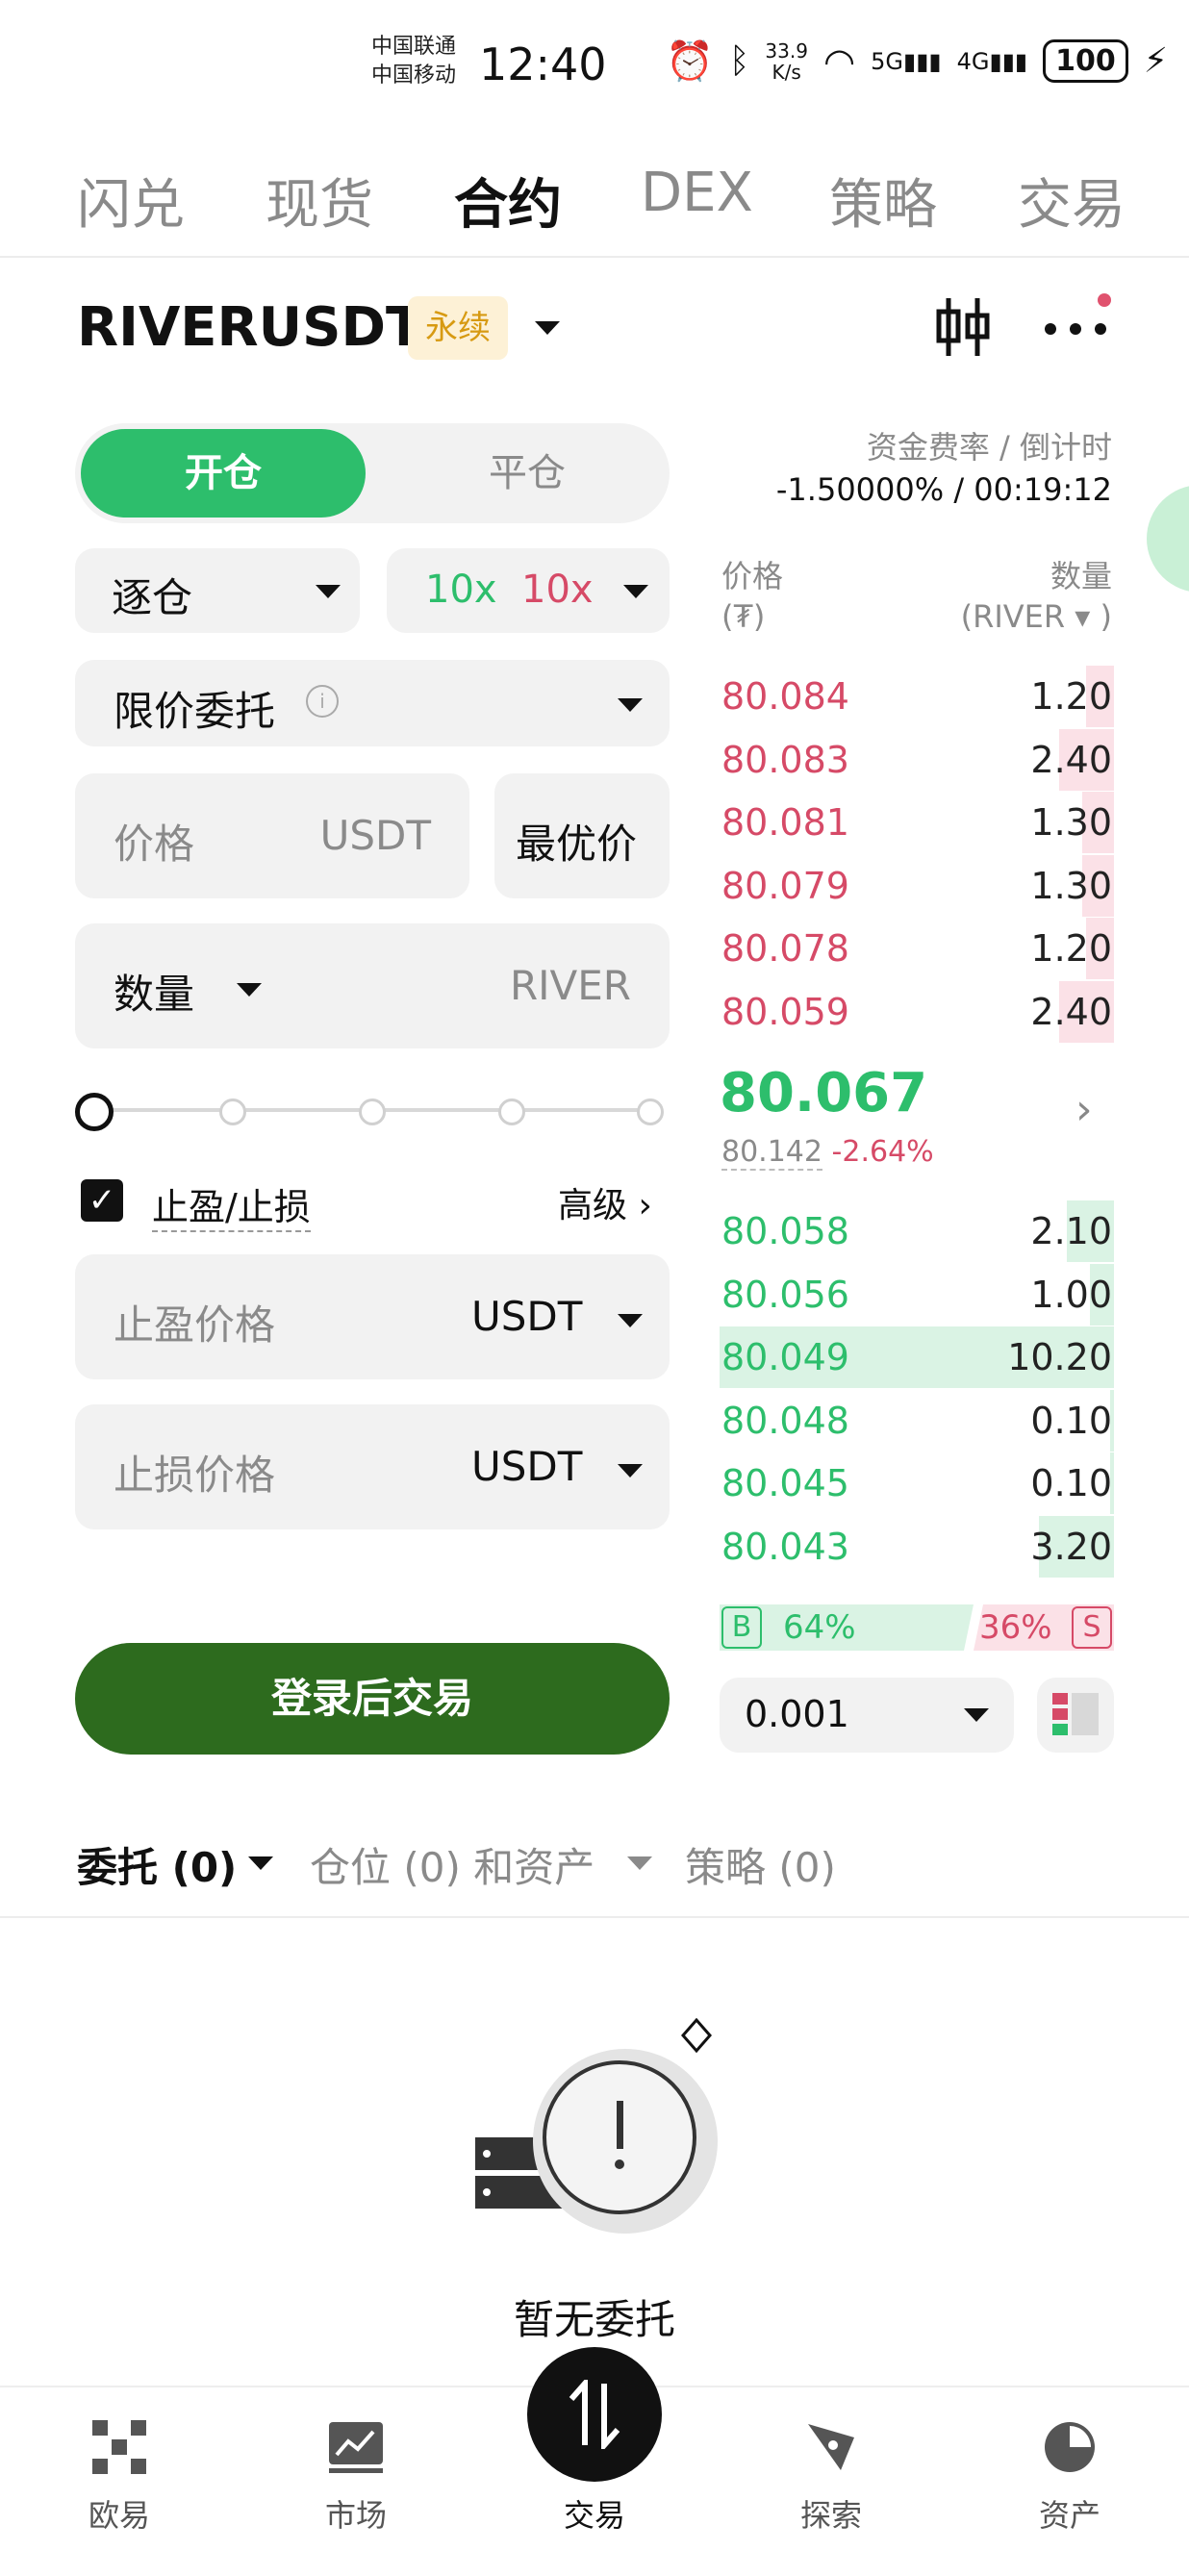 Image resolution: width=1189 pixels, height=2576 pixels. Describe the element at coordinates (157, 1868) in the screenshot. I see `tab-orders-label: 委托 (0)` at that location.